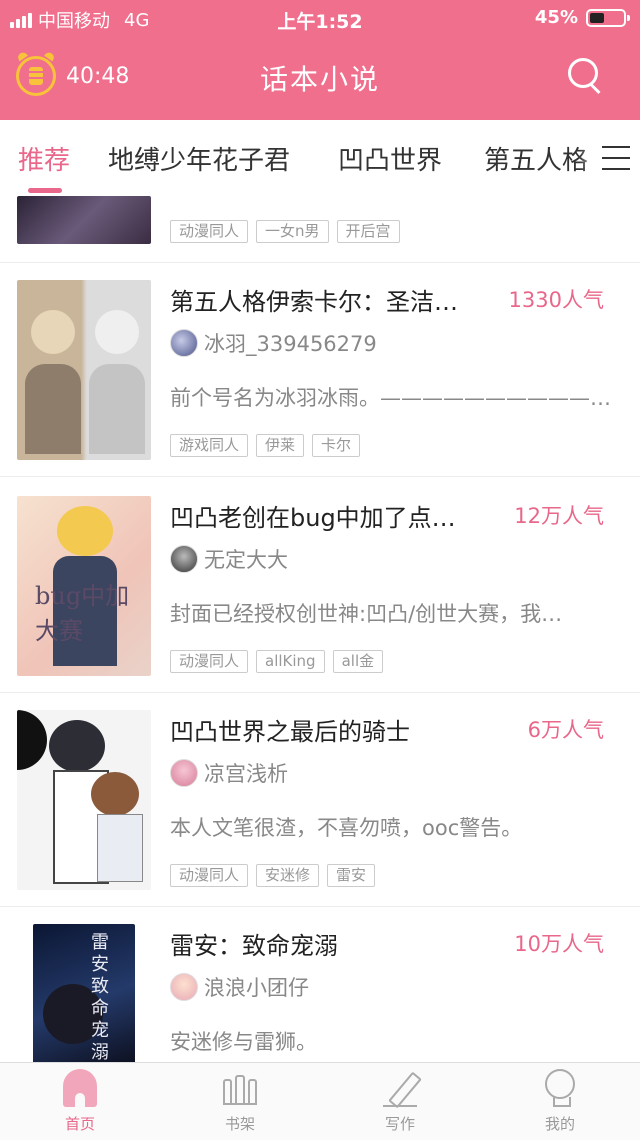 This screenshot has height=1140, width=640. I want to click on tag-list: 动漫同人 allKing all金, so click(277, 661).